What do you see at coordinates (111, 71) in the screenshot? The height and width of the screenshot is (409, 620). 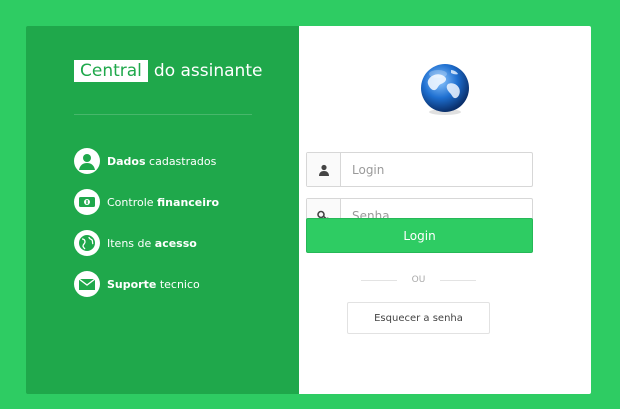 I see `brand-highlight: Central` at bounding box center [111, 71].